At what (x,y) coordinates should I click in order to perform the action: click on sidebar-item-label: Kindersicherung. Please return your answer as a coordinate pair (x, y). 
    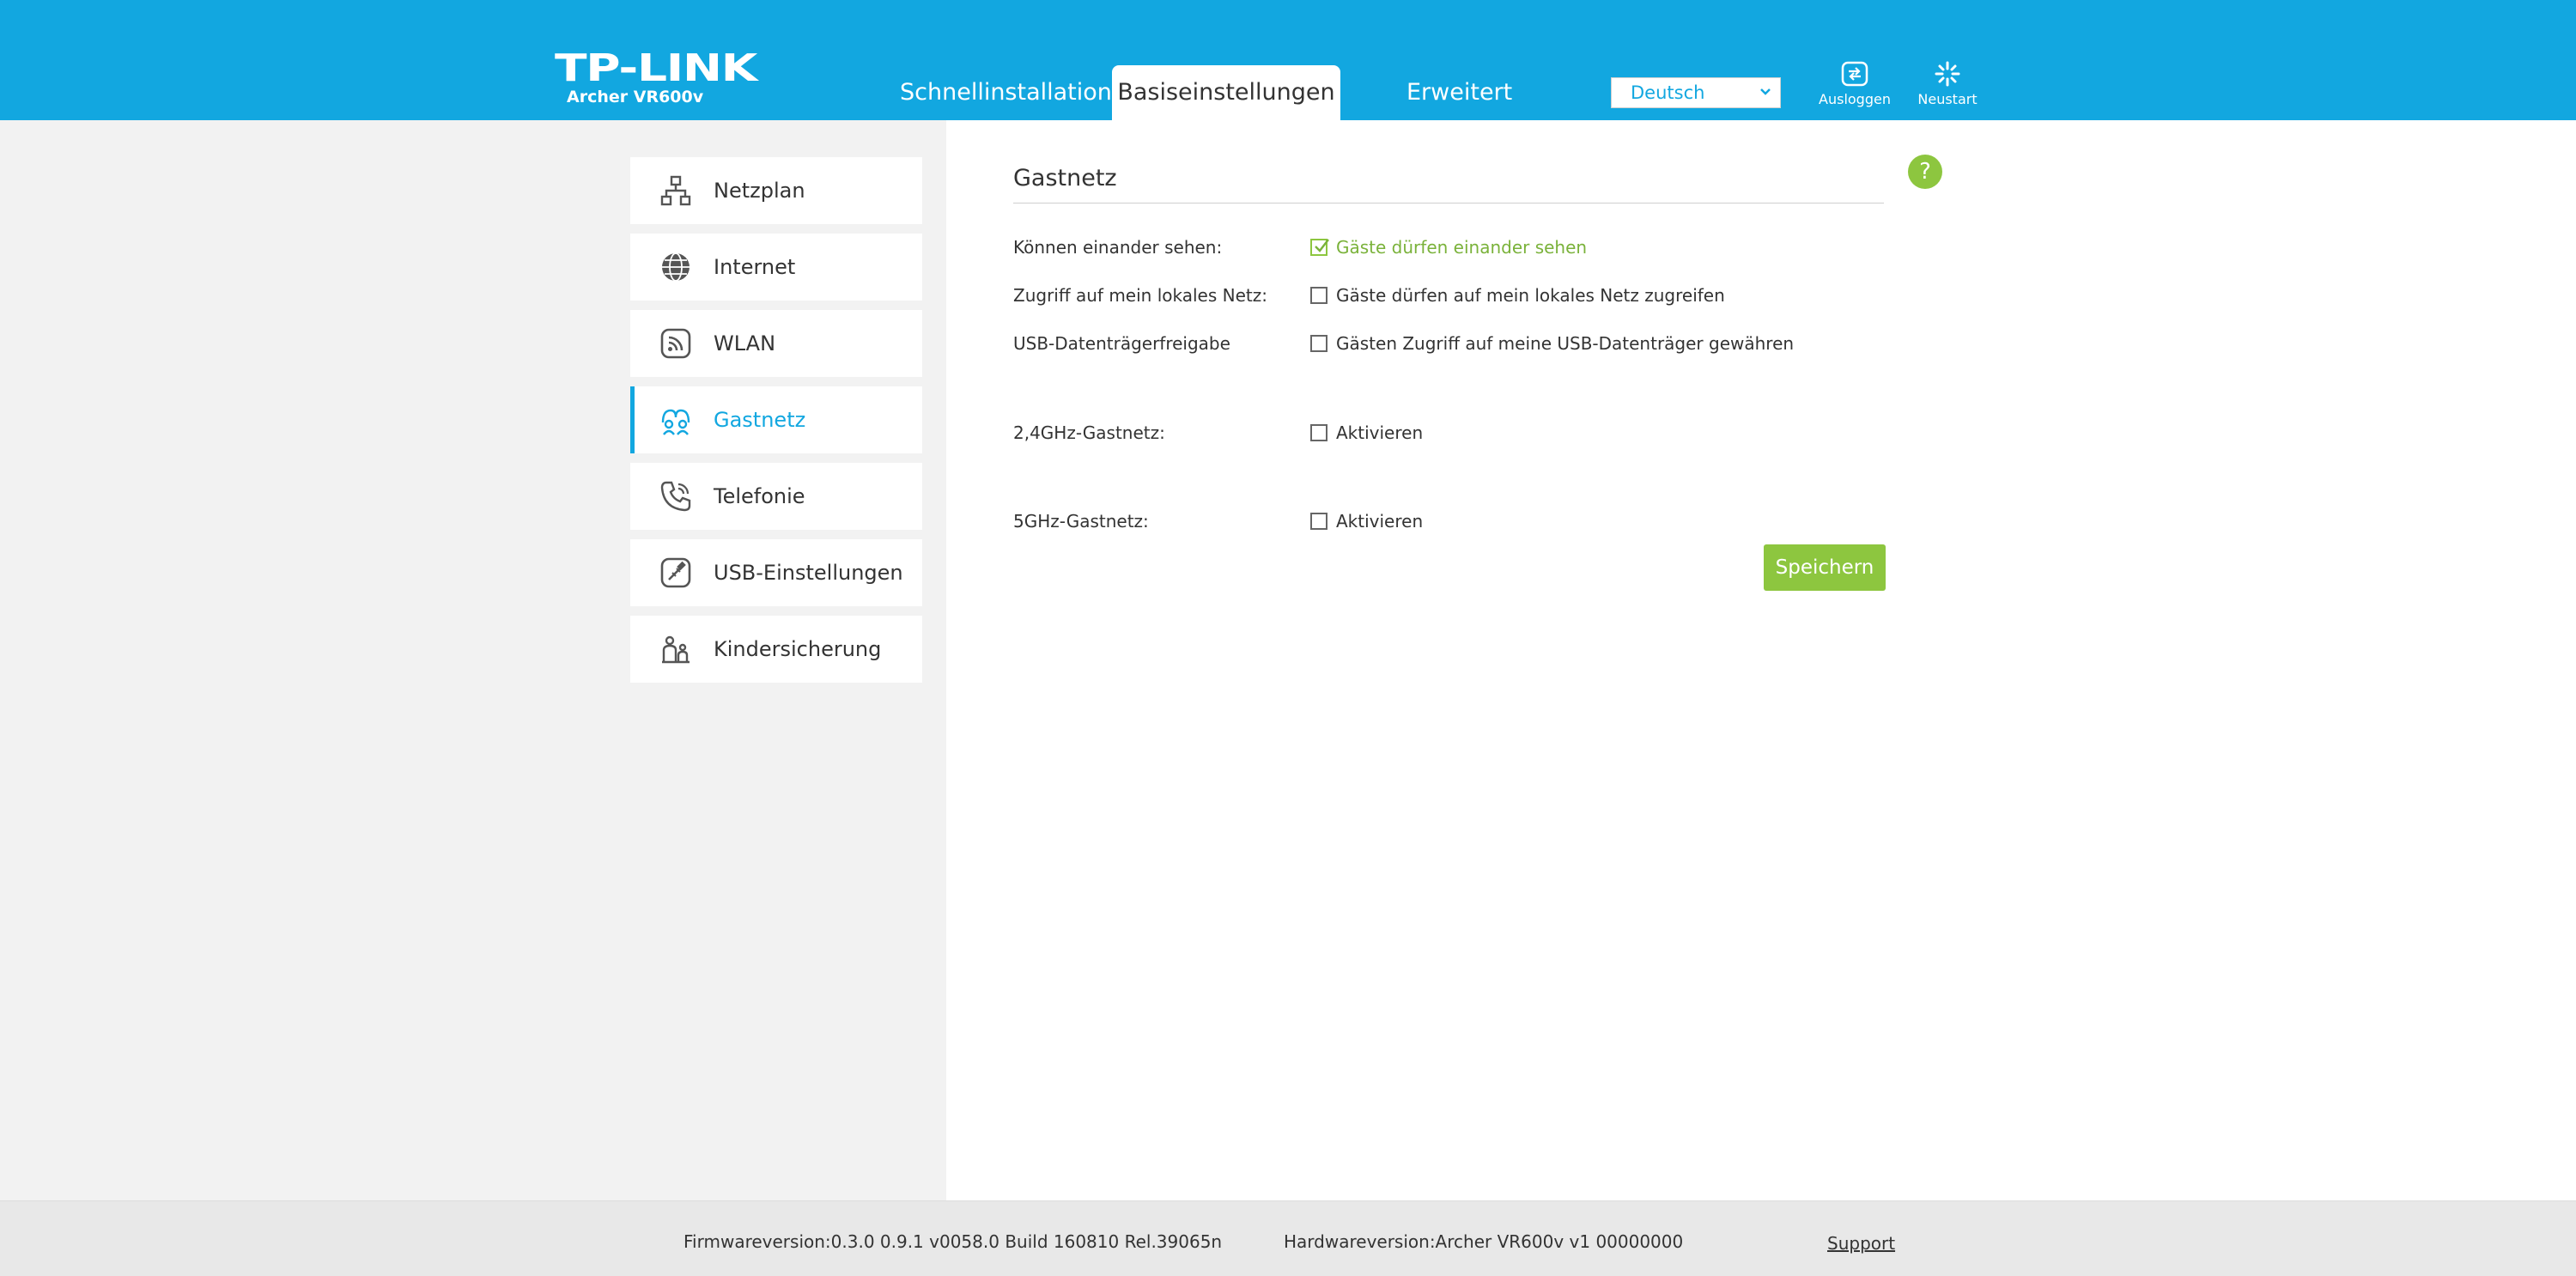
    Looking at the image, I should click on (798, 649).